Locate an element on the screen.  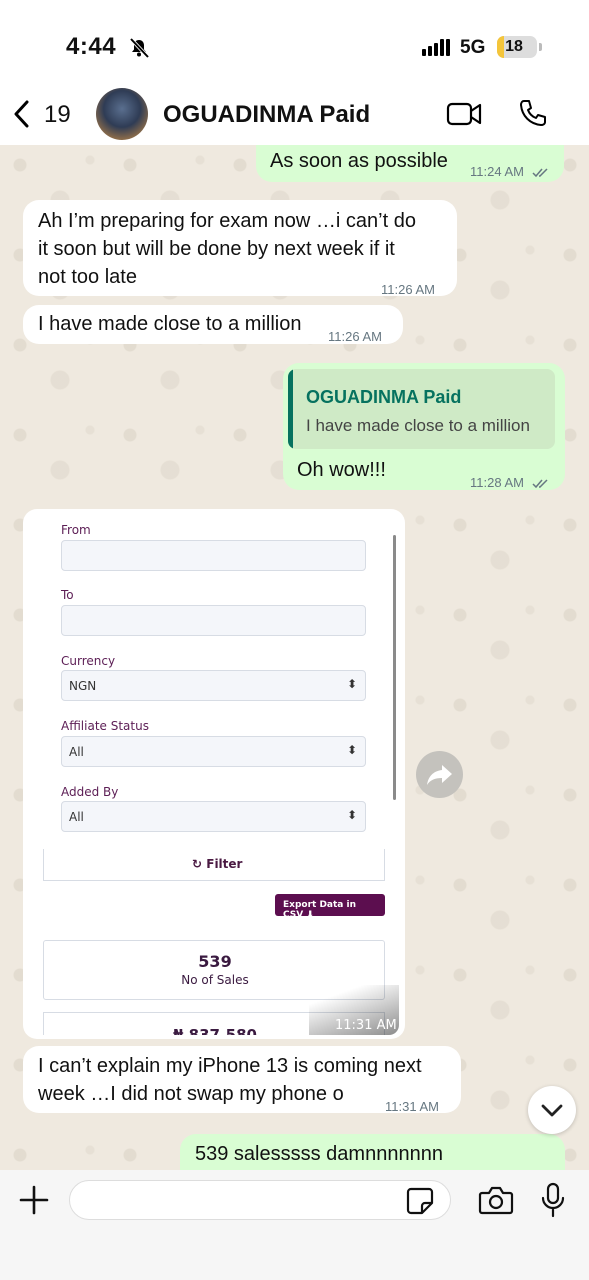
sticker-icon is located at coordinates (420, 1201).